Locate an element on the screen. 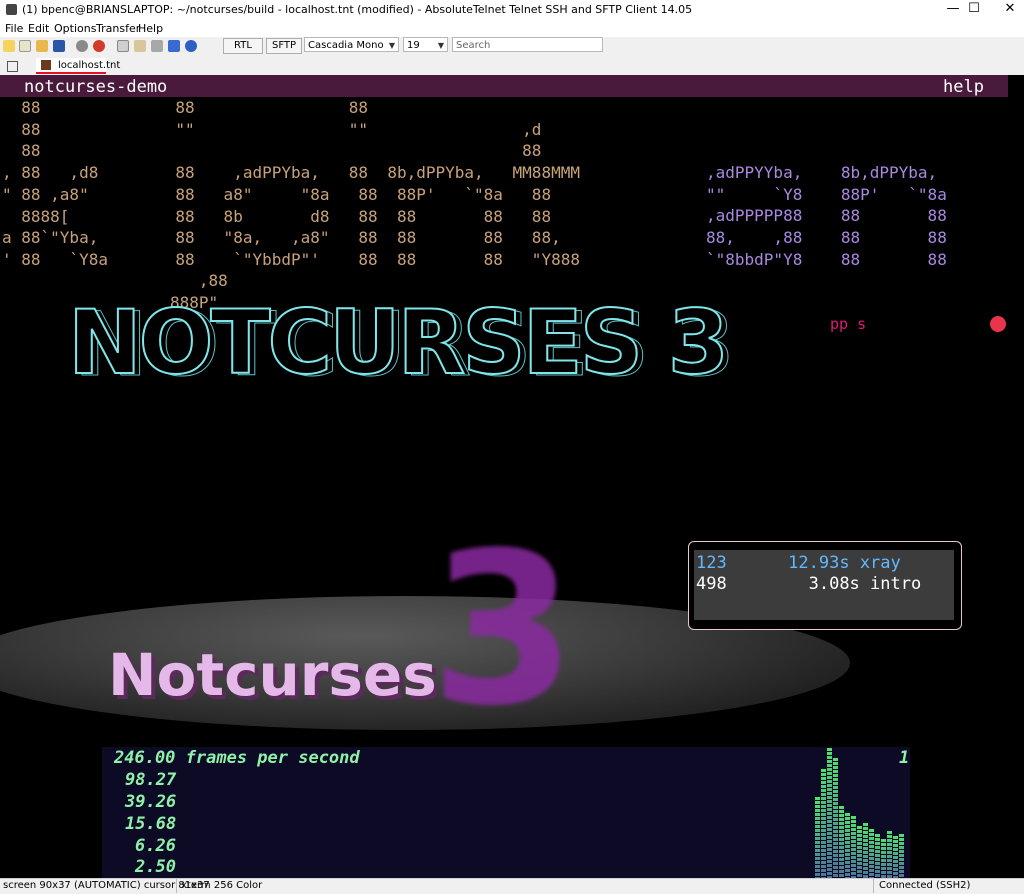 Image resolution: width=1024 pixels, height=894 pixels. timing-demo-name: xray is located at coordinates (880, 563).